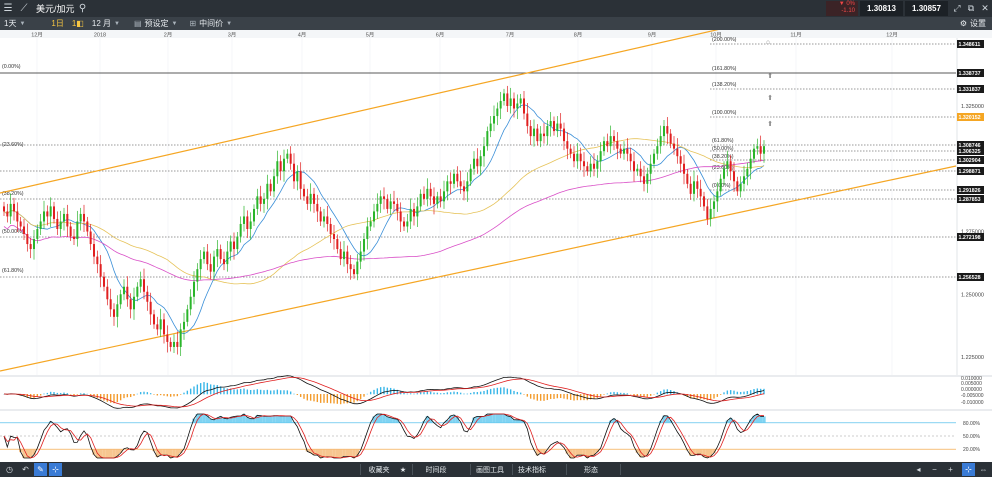  What do you see at coordinates (40, 469) in the screenshot?
I see `pencil-icon: ✎` at bounding box center [40, 469].